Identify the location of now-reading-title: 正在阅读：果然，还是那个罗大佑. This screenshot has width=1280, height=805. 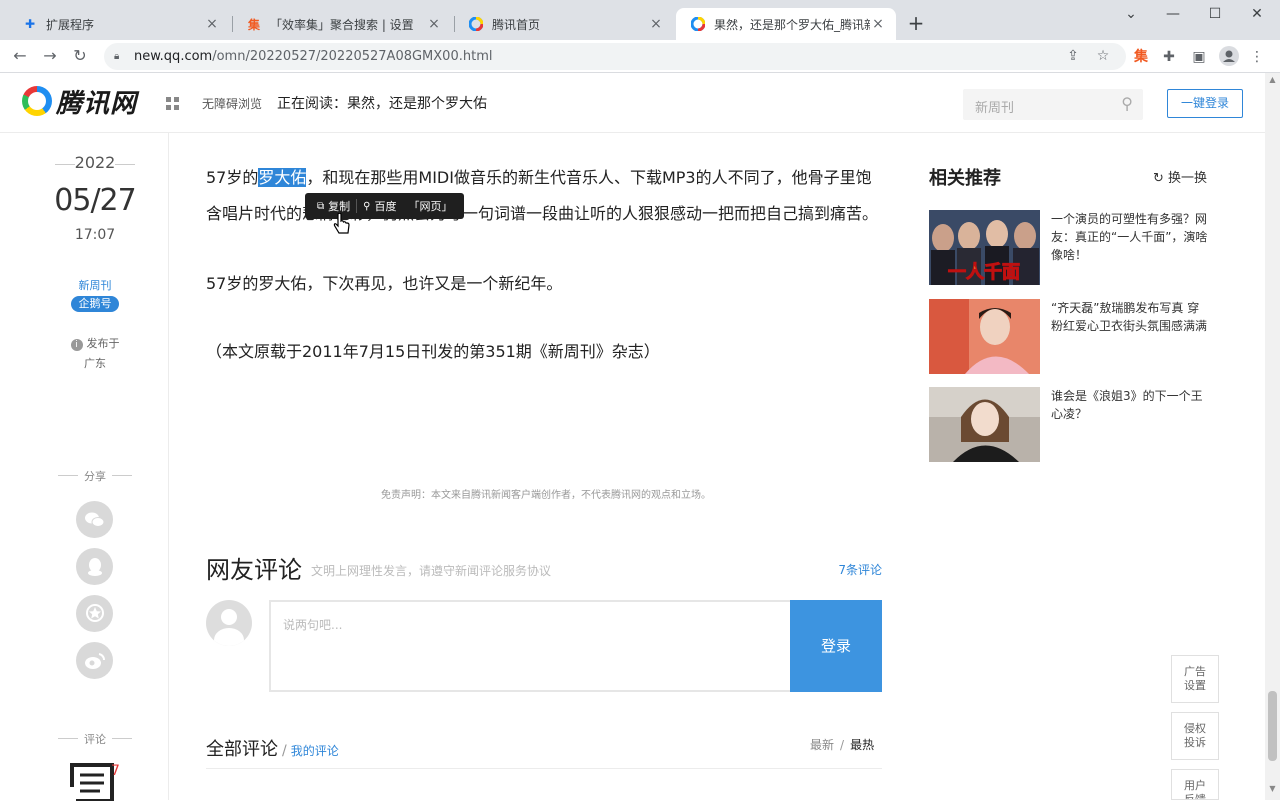
(382, 104).